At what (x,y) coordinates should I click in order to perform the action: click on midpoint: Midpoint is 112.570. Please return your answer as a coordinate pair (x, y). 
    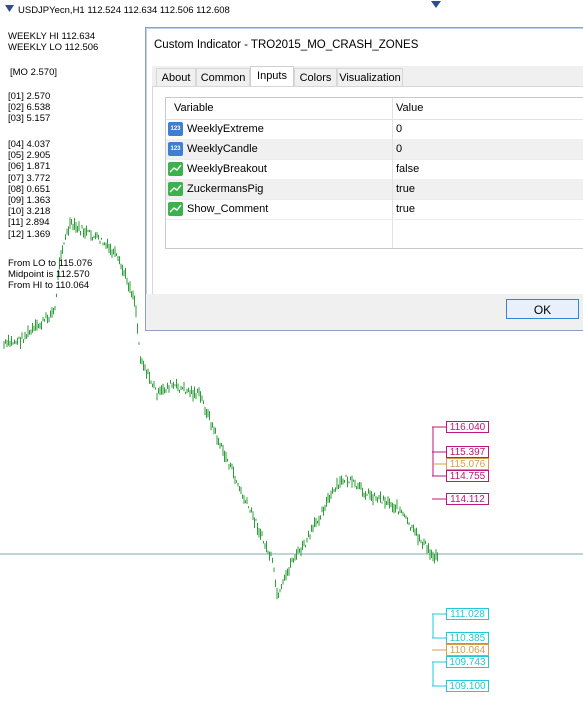
    Looking at the image, I should click on (49, 275).